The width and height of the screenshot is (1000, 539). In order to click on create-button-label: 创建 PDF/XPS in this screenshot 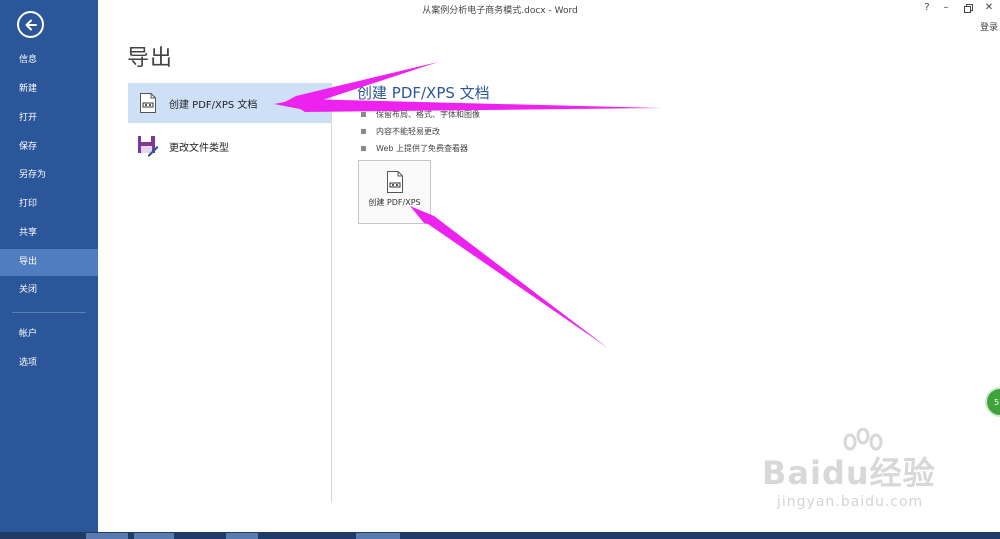, I will do `click(394, 202)`.